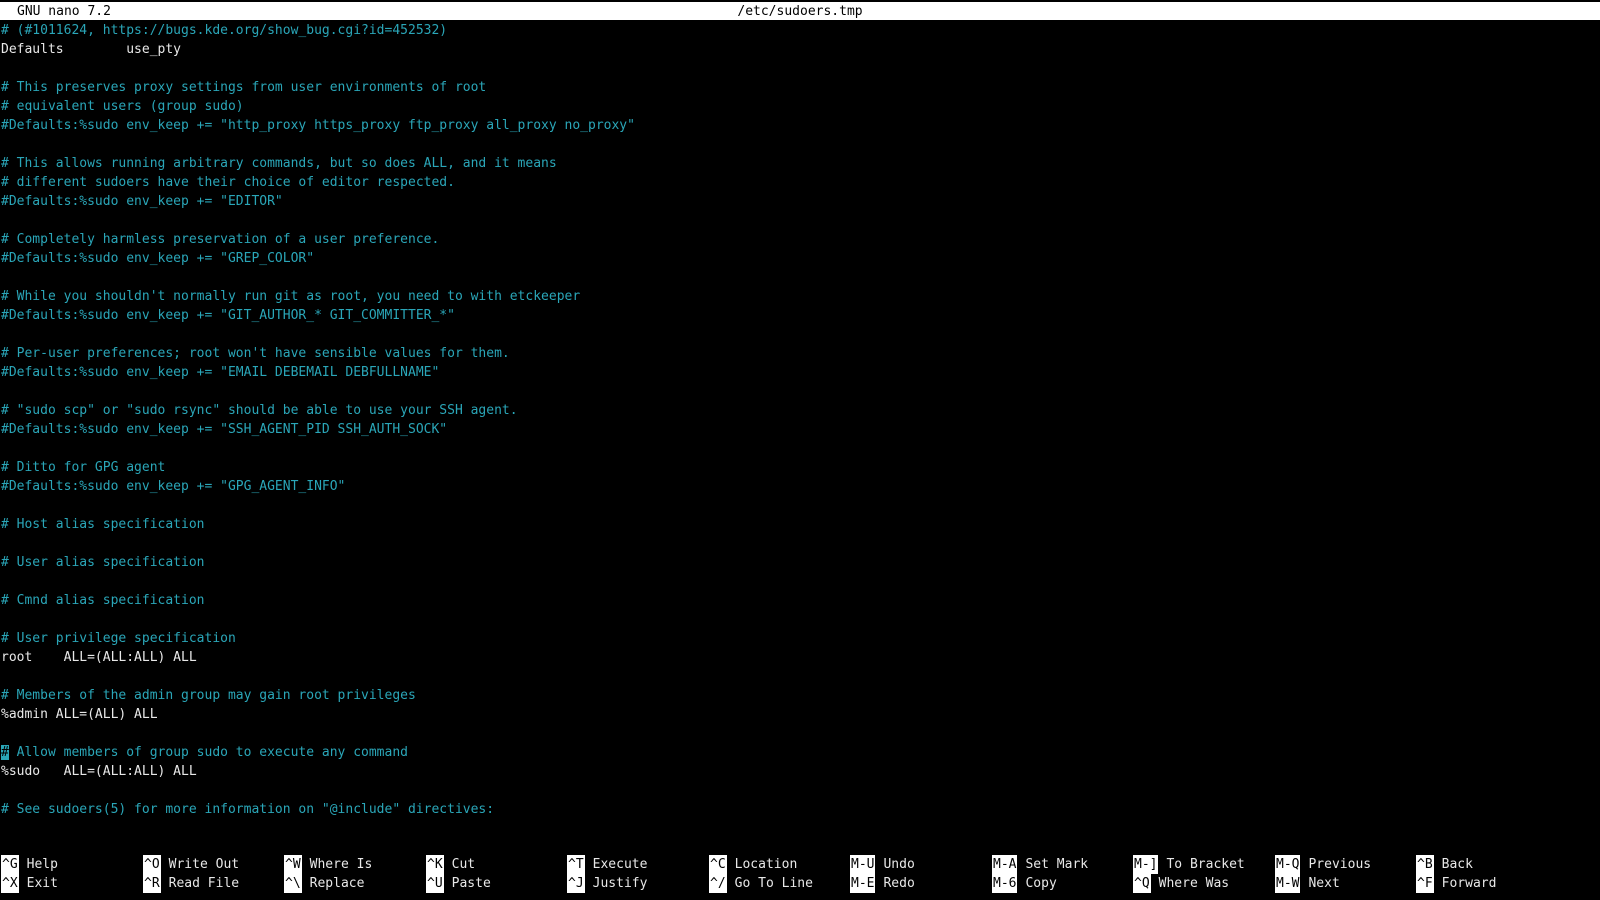 The image size is (1600, 900). What do you see at coordinates (191, 883) in the screenshot?
I see `shortcut-item: ^R Read File` at bounding box center [191, 883].